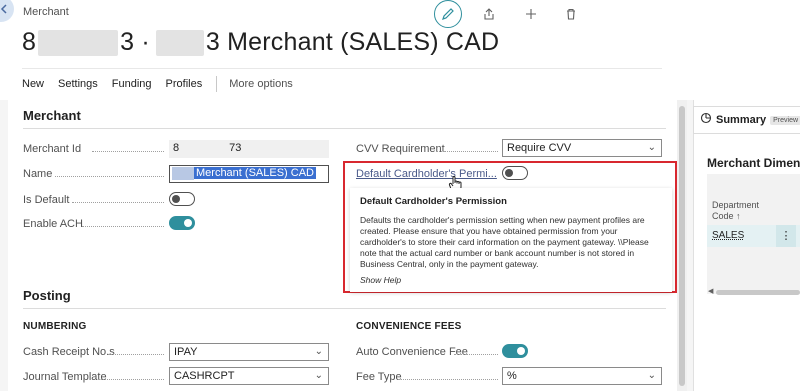 This screenshot has width=800, height=391. I want to click on delete-trash-icon, so click(571, 14).